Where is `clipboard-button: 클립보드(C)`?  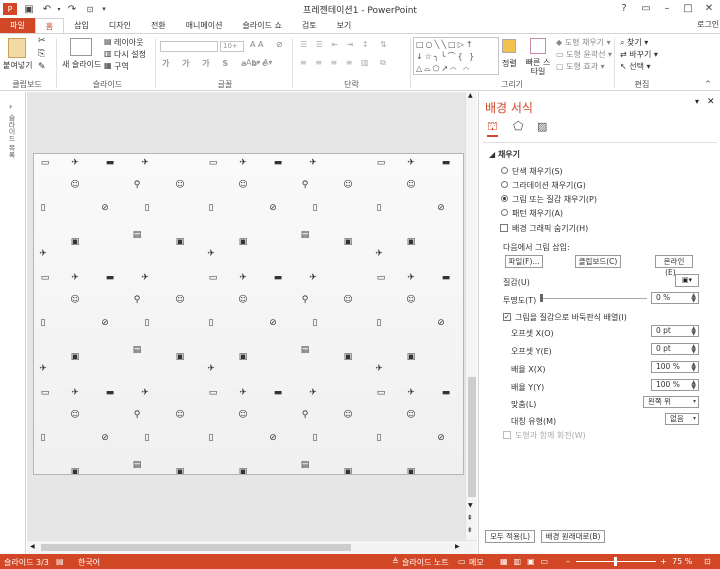 clipboard-button: 클립보드(C) is located at coordinates (598, 261).